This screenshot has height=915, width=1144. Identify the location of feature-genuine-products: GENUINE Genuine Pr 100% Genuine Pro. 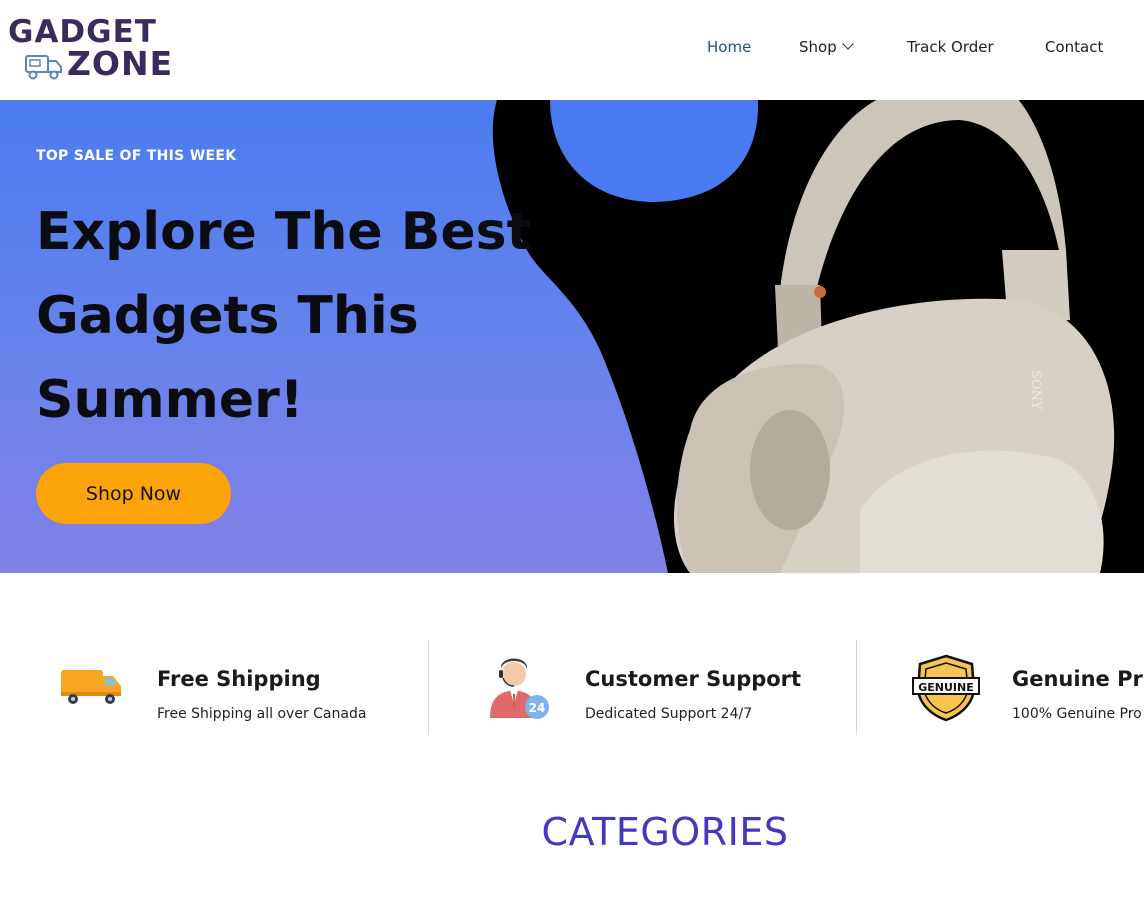
(1001, 697).